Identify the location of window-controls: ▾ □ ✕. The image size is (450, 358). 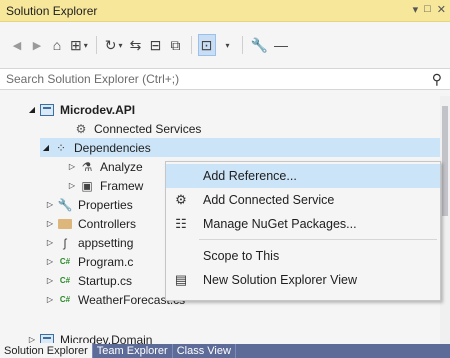
(429, 9).